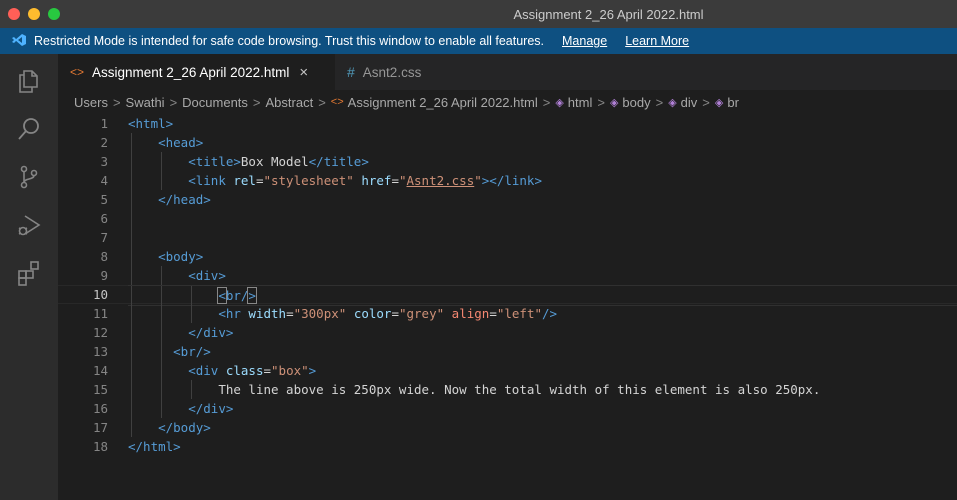 Image resolution: width=957 pixels, height=500 pixels. What do you see at coordinates (507, 256) in the screenshot?
I see `code-line: 8 <body>` at bounding box center [507, 256].